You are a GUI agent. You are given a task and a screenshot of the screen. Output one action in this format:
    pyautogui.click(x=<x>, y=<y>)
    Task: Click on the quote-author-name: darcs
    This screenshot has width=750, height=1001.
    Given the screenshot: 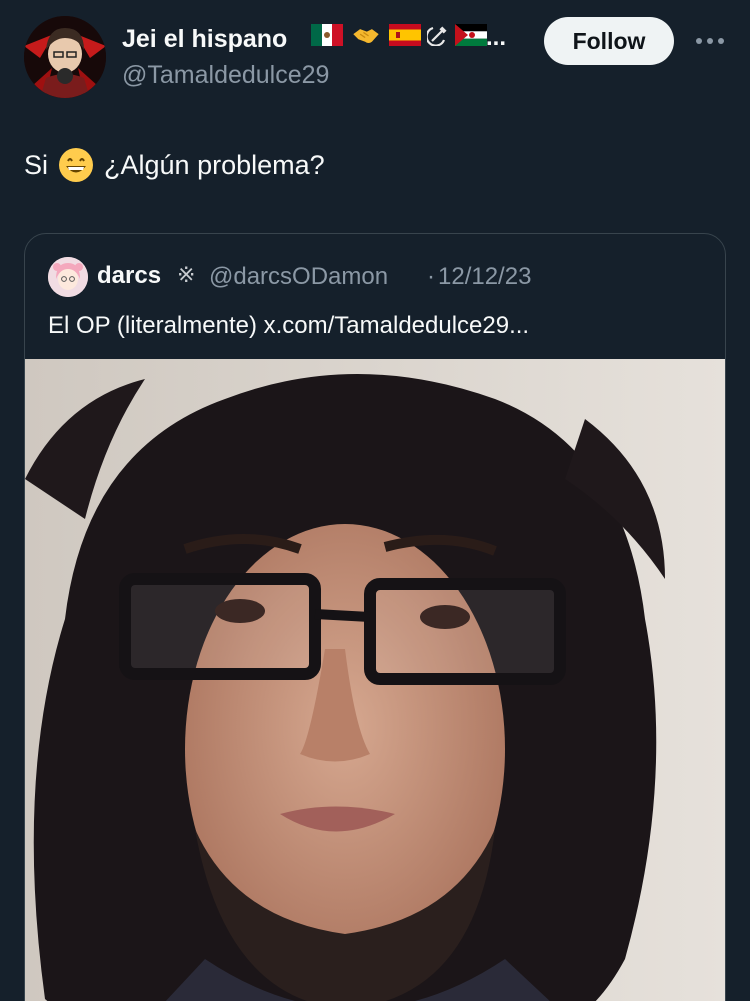 What is the action you would take?
    pyautogui.click(x=129, y=276)
    